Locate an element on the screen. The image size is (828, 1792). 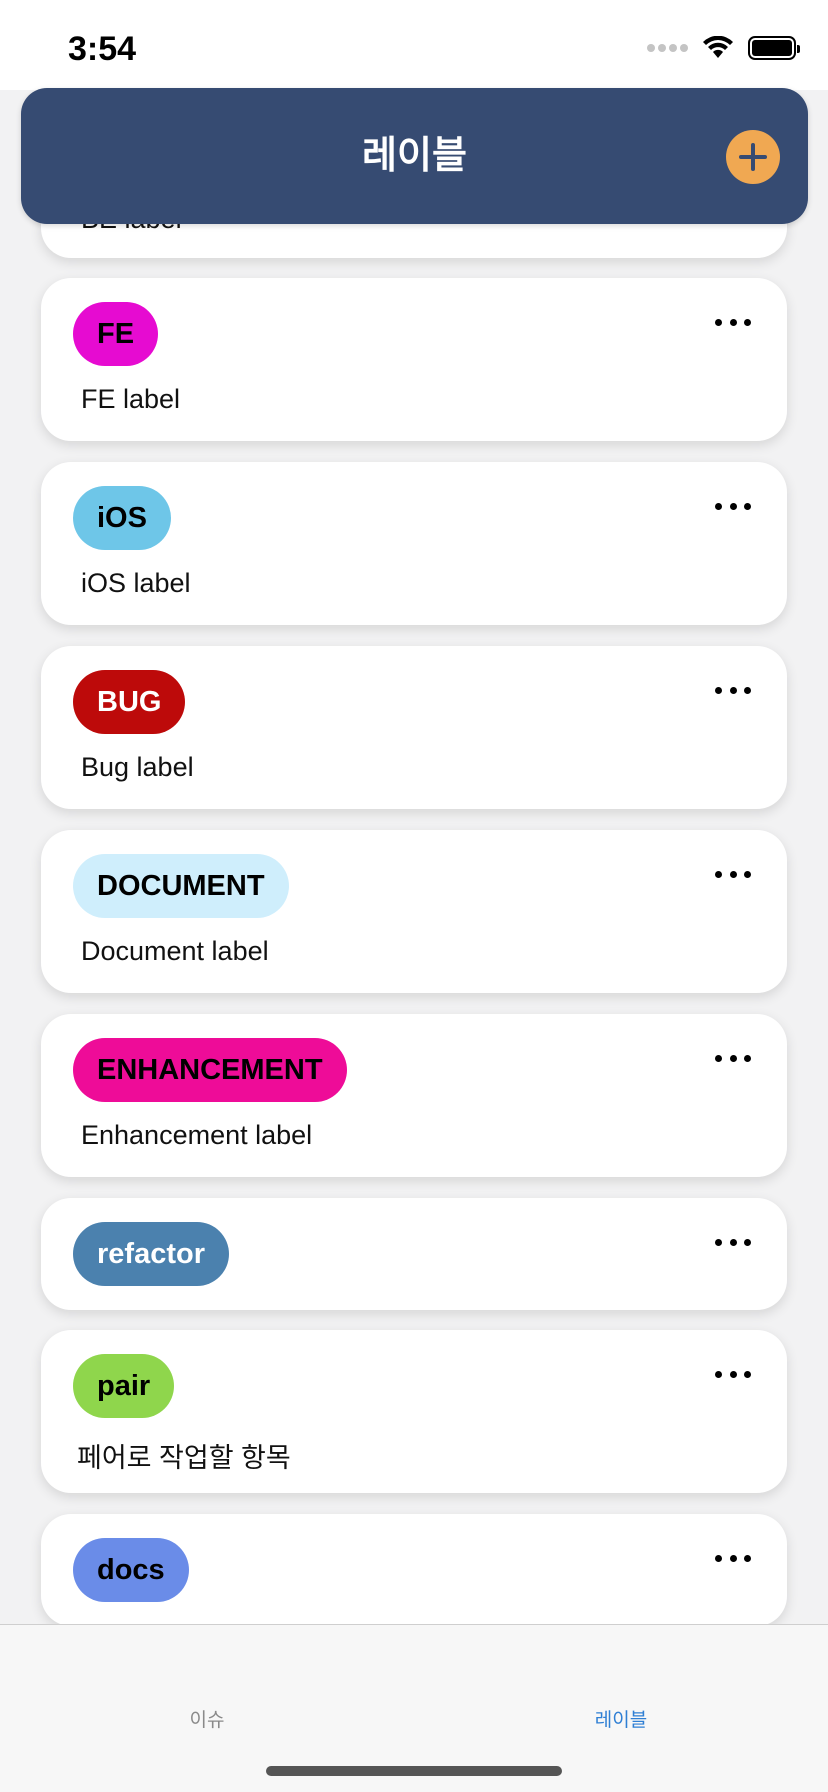
label-card-docs: docs is located at coordinates (414, 1569).